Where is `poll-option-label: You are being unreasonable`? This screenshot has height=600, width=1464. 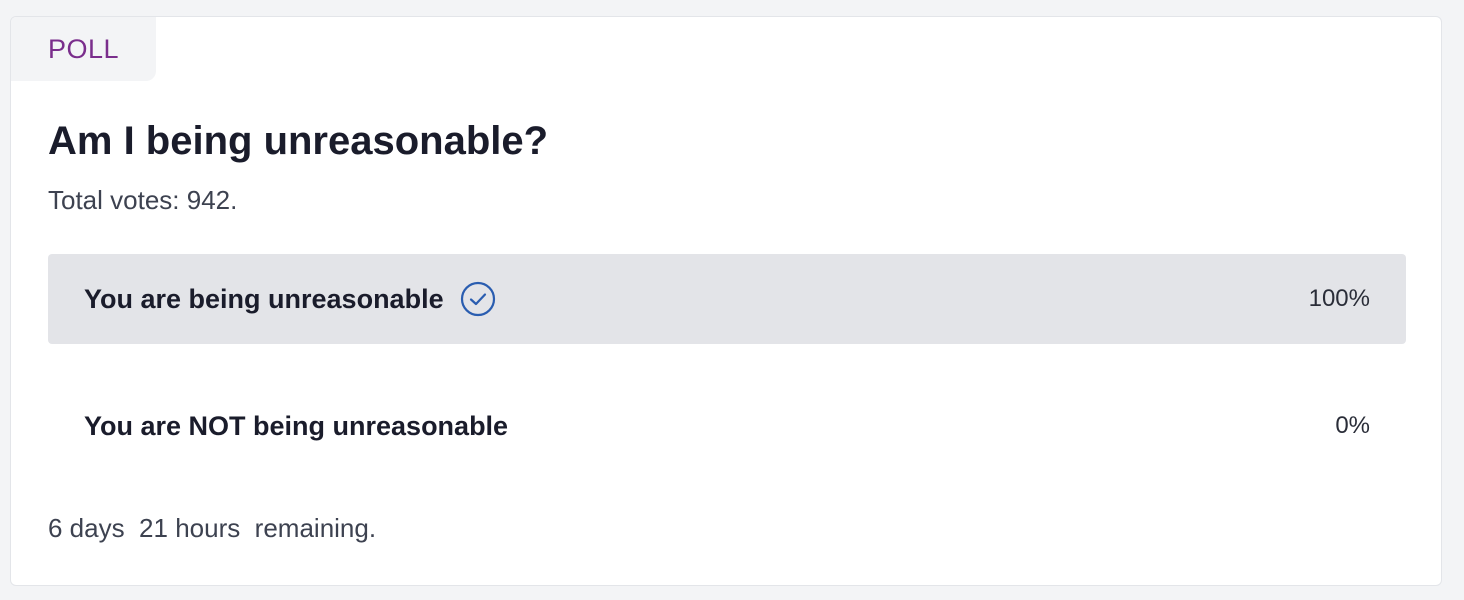
poll-option-label: You are being unreasonable is located at coordinates (264, 298).